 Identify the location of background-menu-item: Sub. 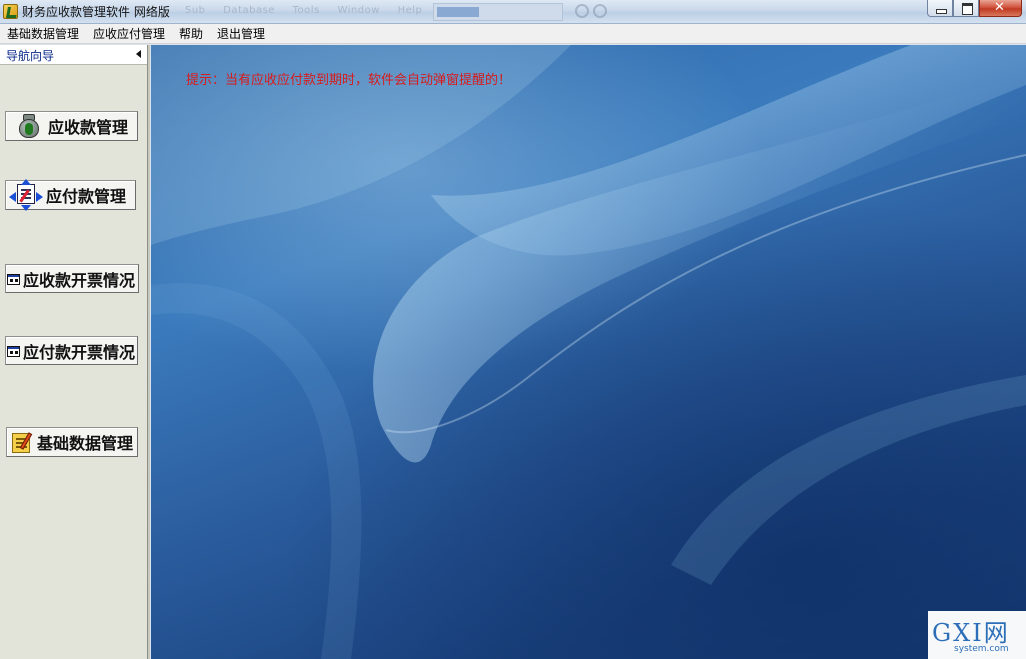
(195, 10).